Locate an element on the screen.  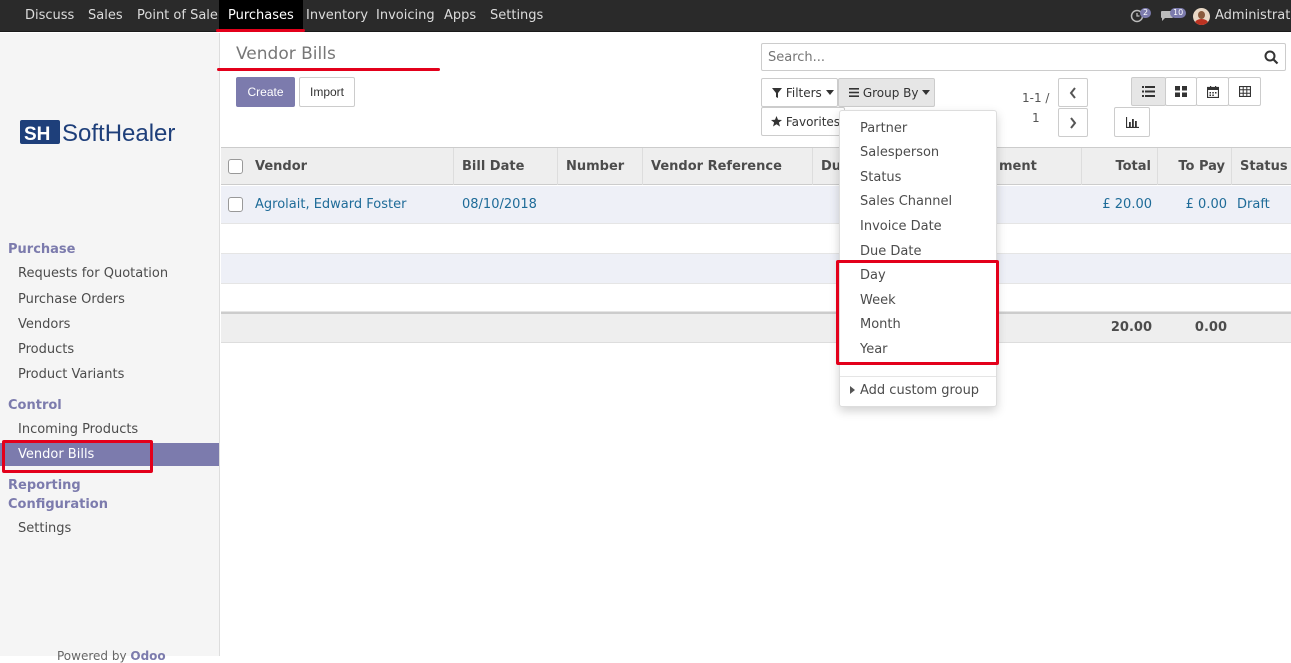
section-configuration: Configuration is located at coordinates (58, 504).